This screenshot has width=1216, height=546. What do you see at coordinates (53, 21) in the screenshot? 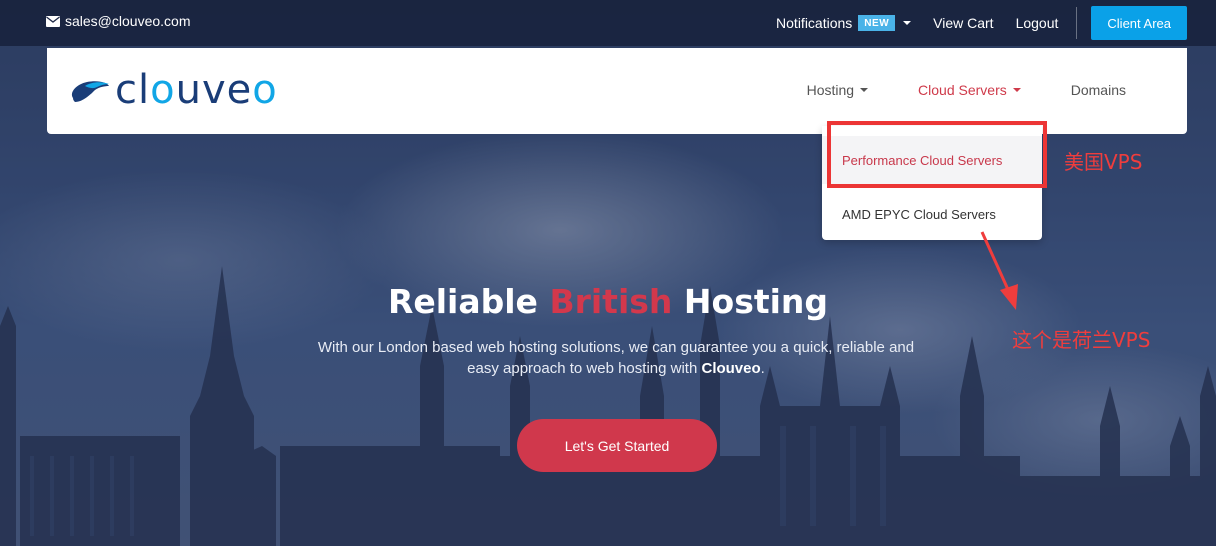
I see `mail-icon` at bounding box center [53, 21].